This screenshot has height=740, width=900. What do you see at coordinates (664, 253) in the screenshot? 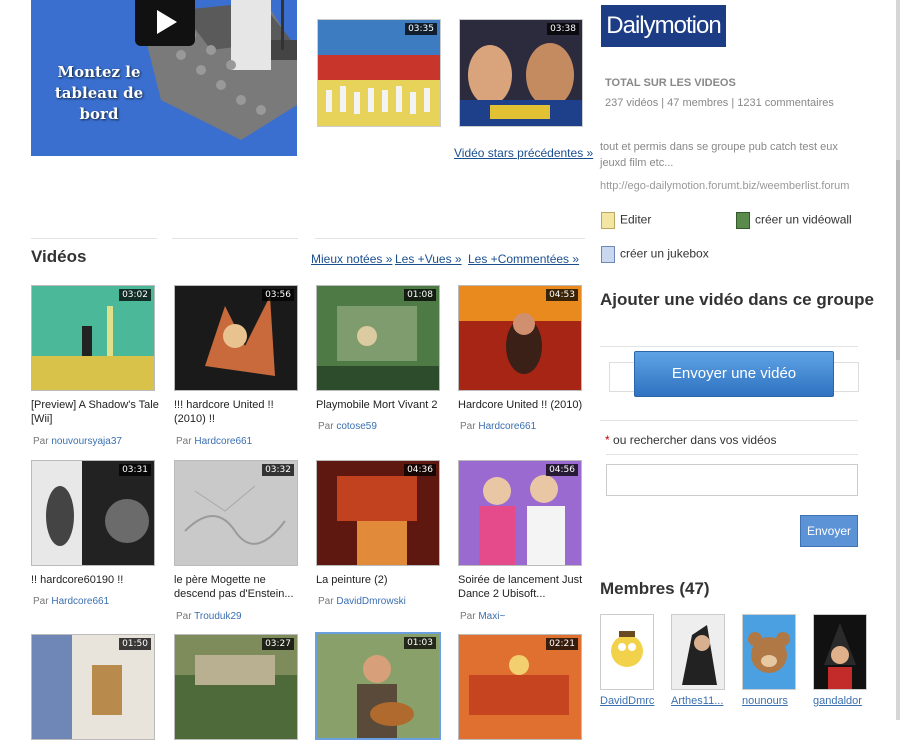
I see `jukebox-label: créer un jukebox` at bounding box center [664, 253].